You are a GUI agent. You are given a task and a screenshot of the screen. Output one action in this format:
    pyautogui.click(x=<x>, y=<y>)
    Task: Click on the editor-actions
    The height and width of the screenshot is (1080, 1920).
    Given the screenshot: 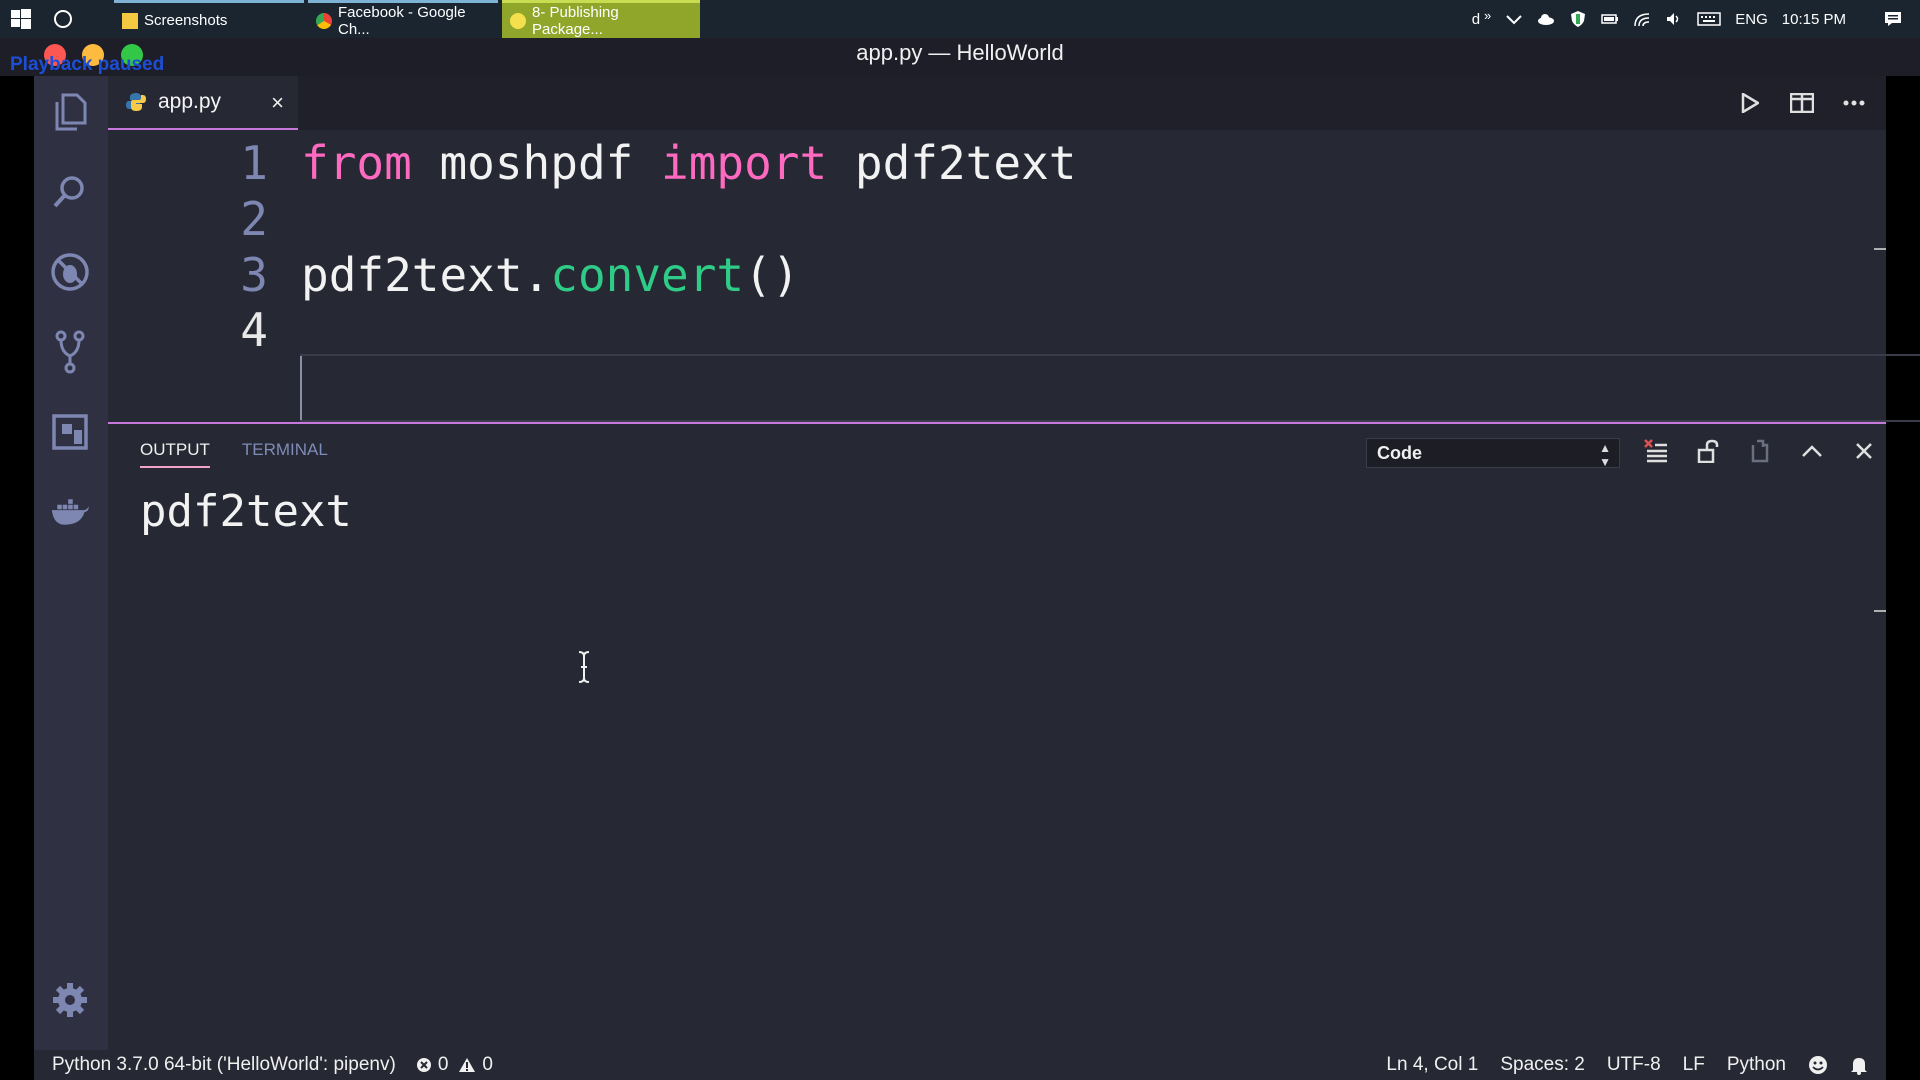 What is the action you would take?
    pyautogui.click(x=1812, y=103)
    